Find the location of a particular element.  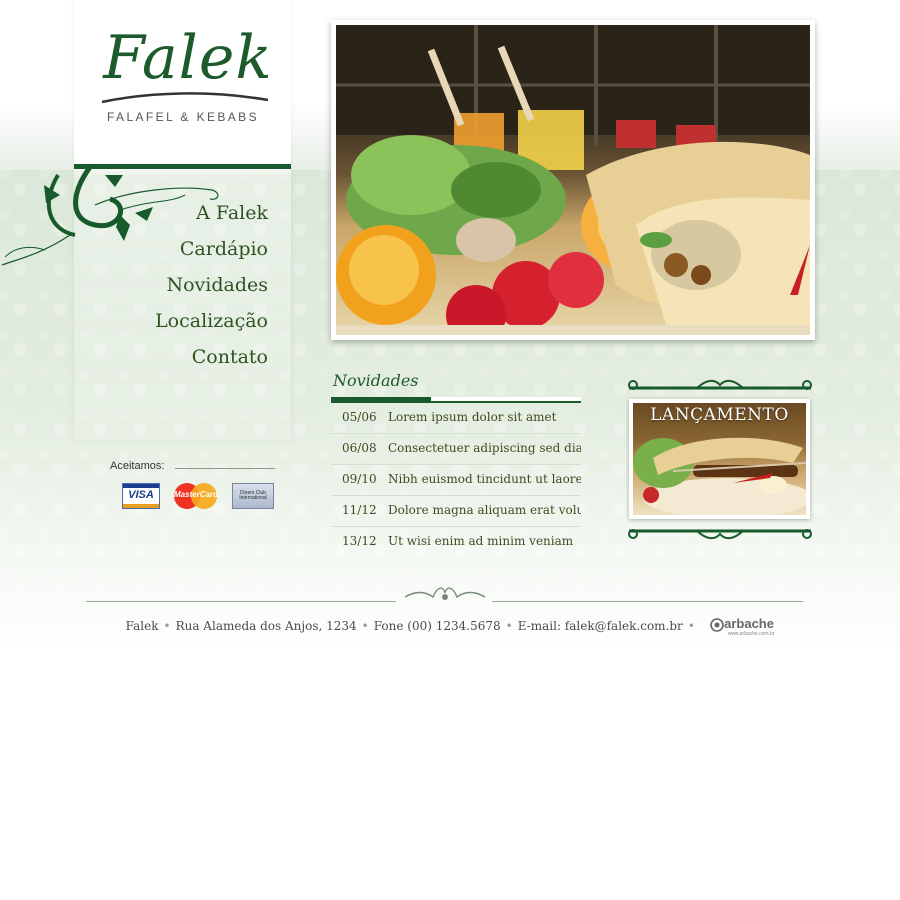

arbache-credit-link: arbache www.arbache.com.br is located at coordinates (742, 626).